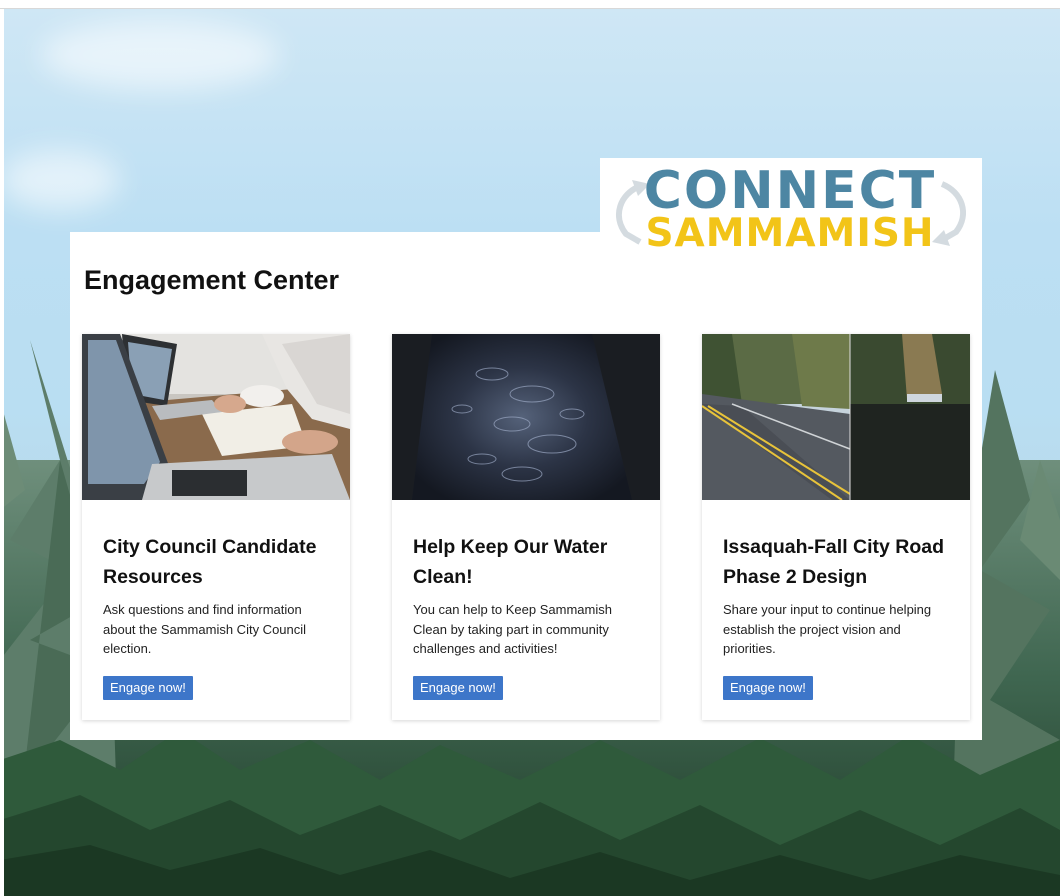  I want to click on card-title: Help Keep Our Water Clean!, so click(510, 562).